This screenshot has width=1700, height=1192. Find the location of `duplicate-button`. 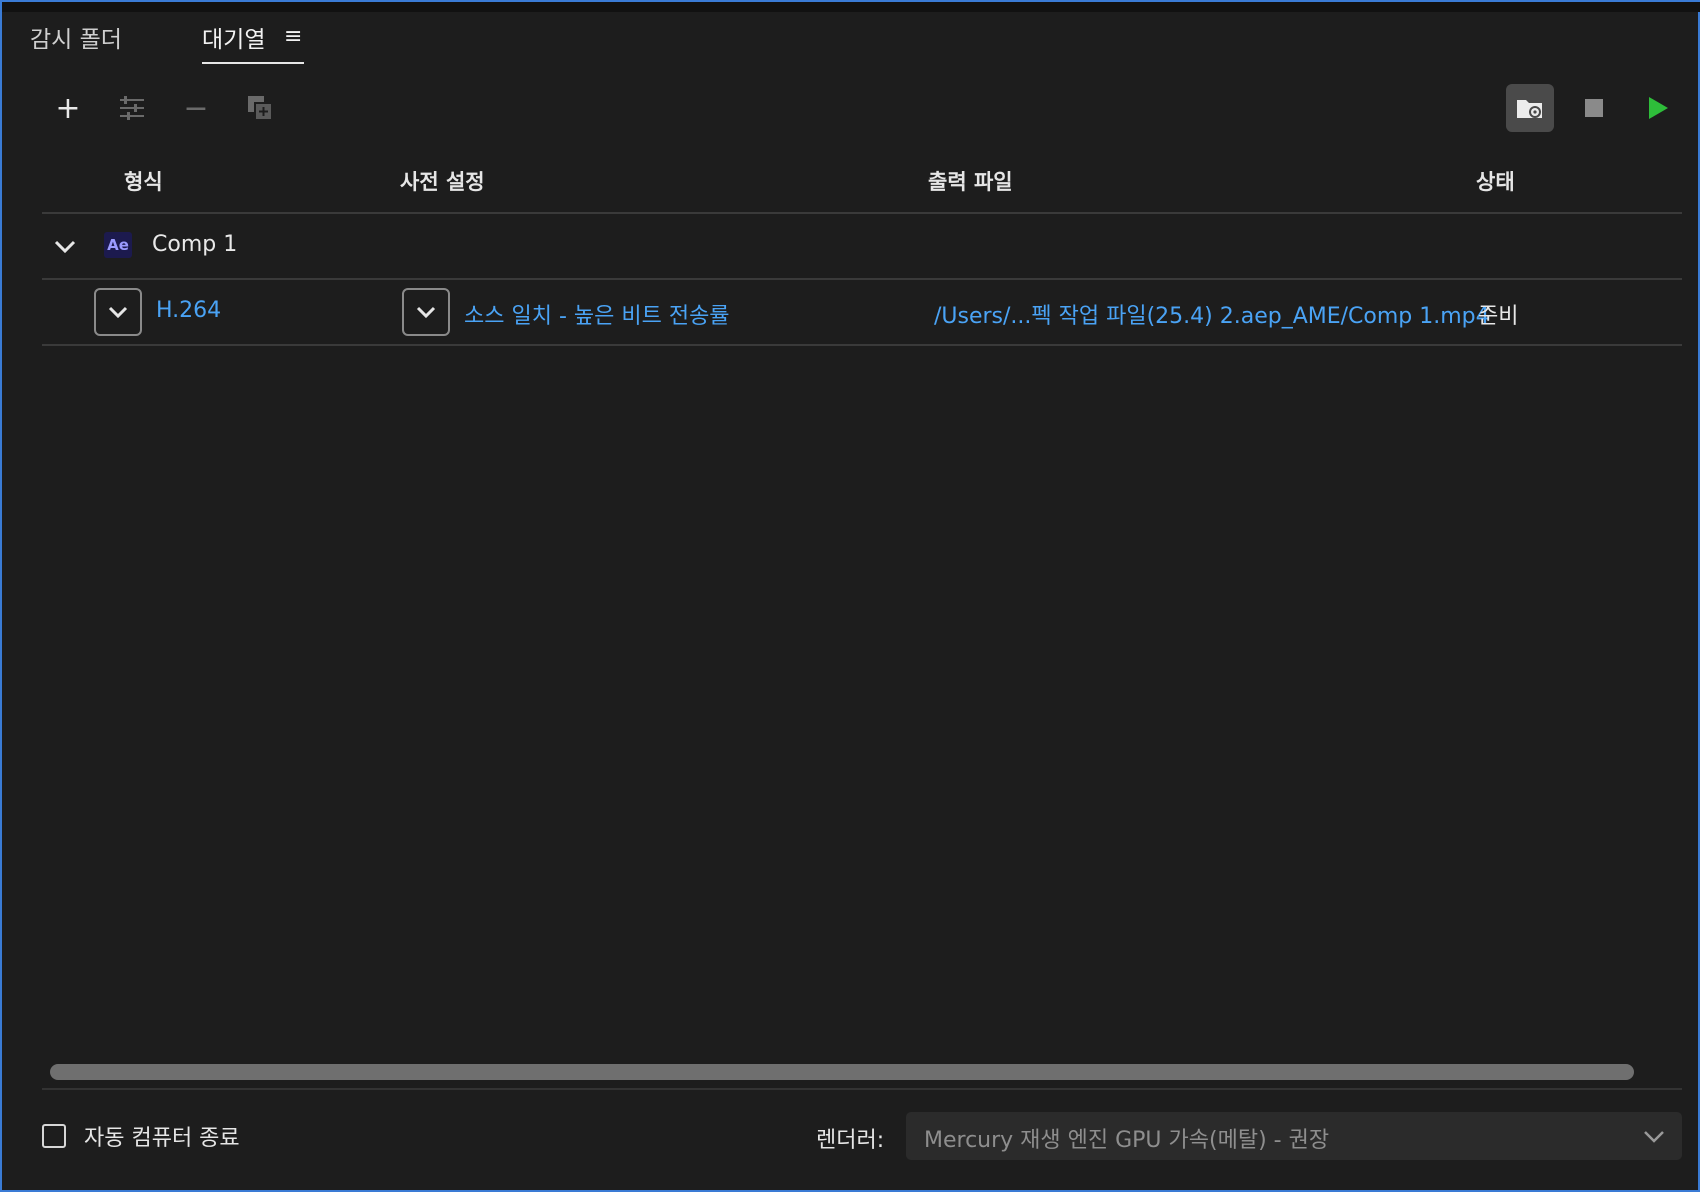

duplicate-button is located at coordinates (260, 108).